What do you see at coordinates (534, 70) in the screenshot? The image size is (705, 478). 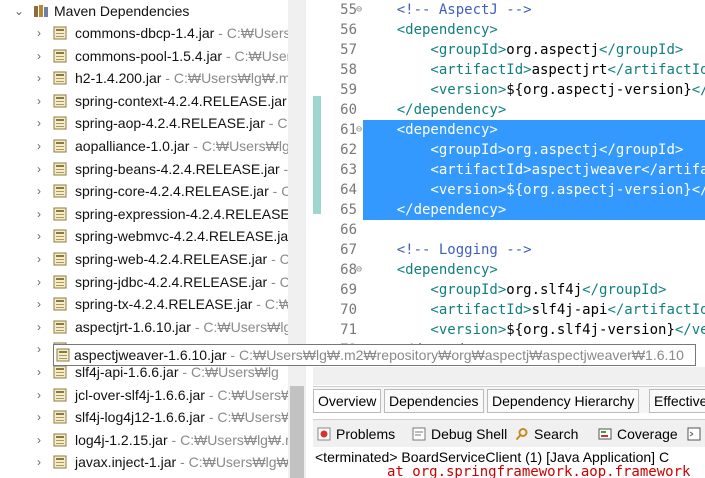 I see `code-line: <artifactId>aspectjrt</artifactId>` at bounding box center [534, 70].